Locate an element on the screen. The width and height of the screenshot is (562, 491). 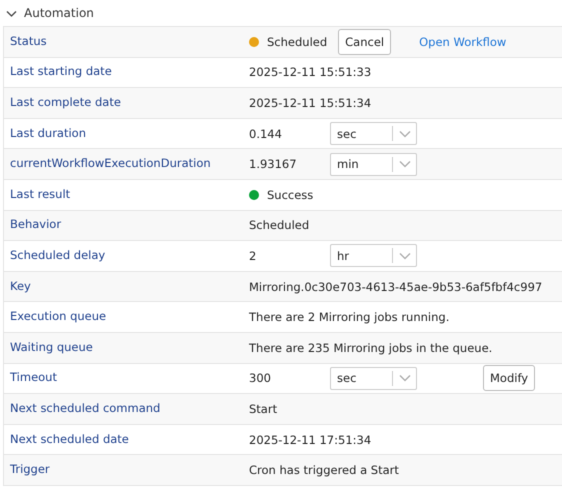
property-label: Behavior is located at coordinates (35, 224).